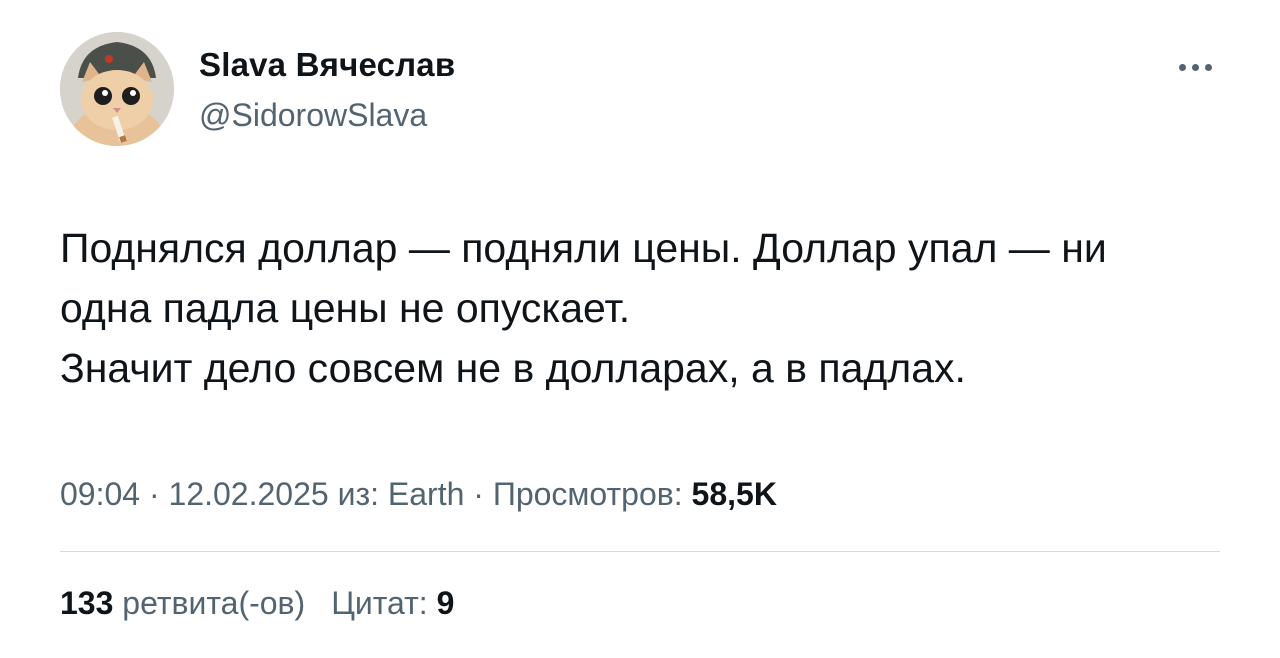 The width and height of the screenshot is (1280, 658). I want to click on tweet-date: 12.02.2025, so click(249, 494).